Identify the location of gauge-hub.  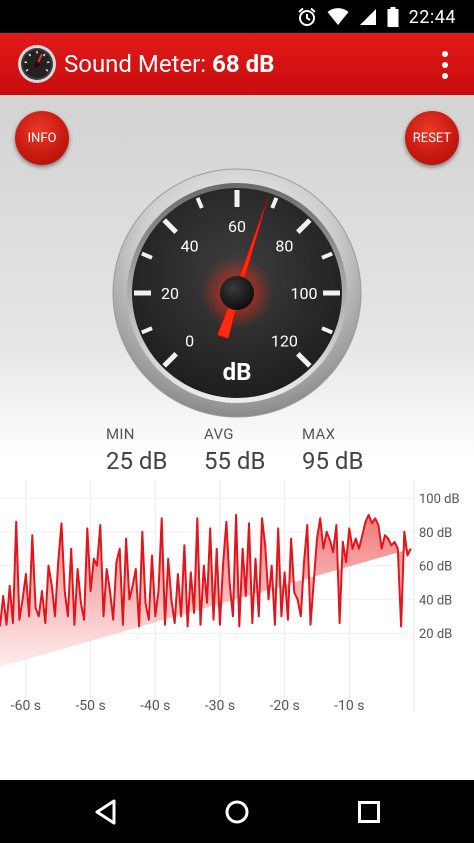
(237, 293).